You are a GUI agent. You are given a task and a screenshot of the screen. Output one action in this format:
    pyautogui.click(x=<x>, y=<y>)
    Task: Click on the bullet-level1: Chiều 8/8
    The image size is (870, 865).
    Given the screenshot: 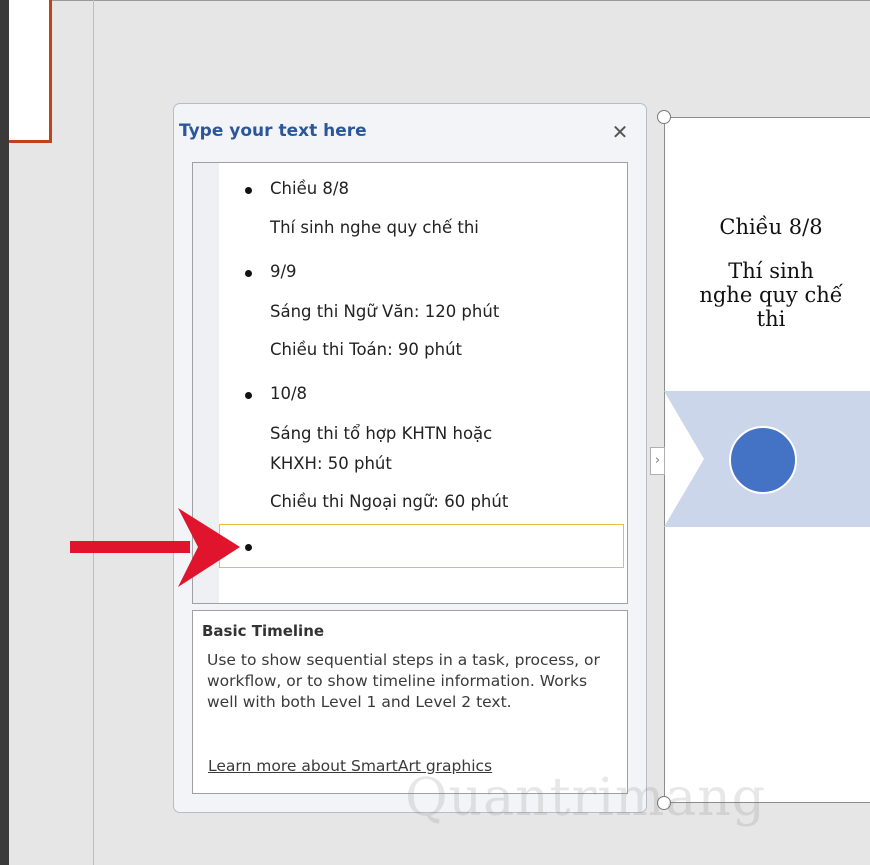 What is the action you would take?
    pyautogui.click(x=309, y=188)
    